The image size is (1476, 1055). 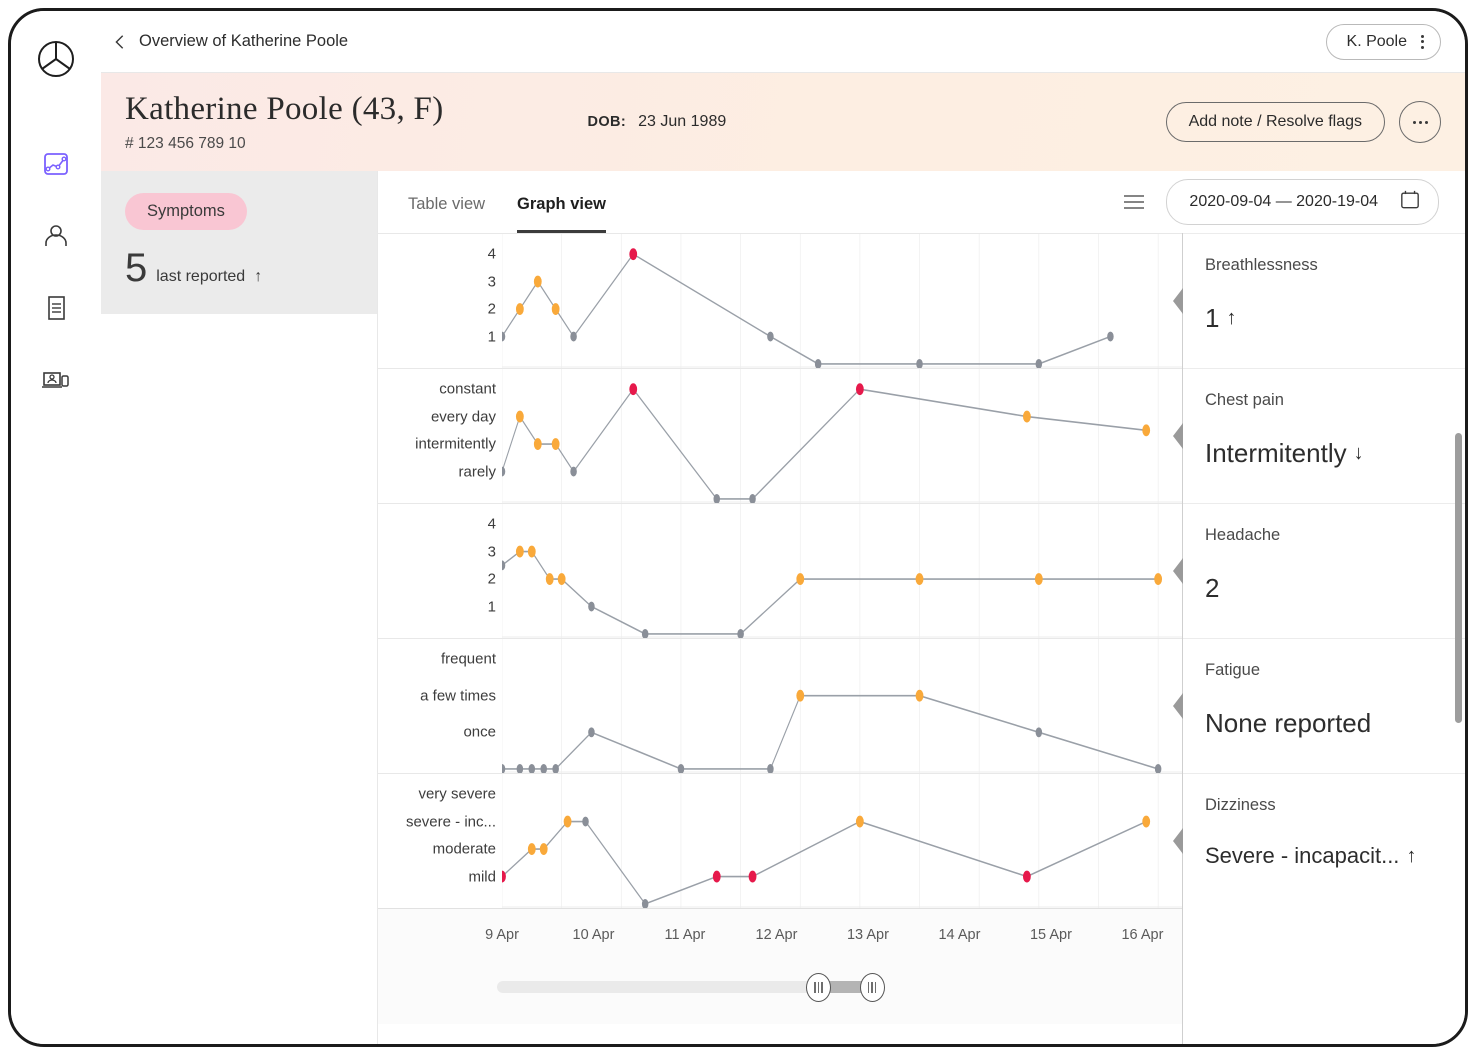 What do you see at coordinates (1324, 570) in the screenshot?
I see `summary-row: Headache 2` at bounding box center [1324, 570].